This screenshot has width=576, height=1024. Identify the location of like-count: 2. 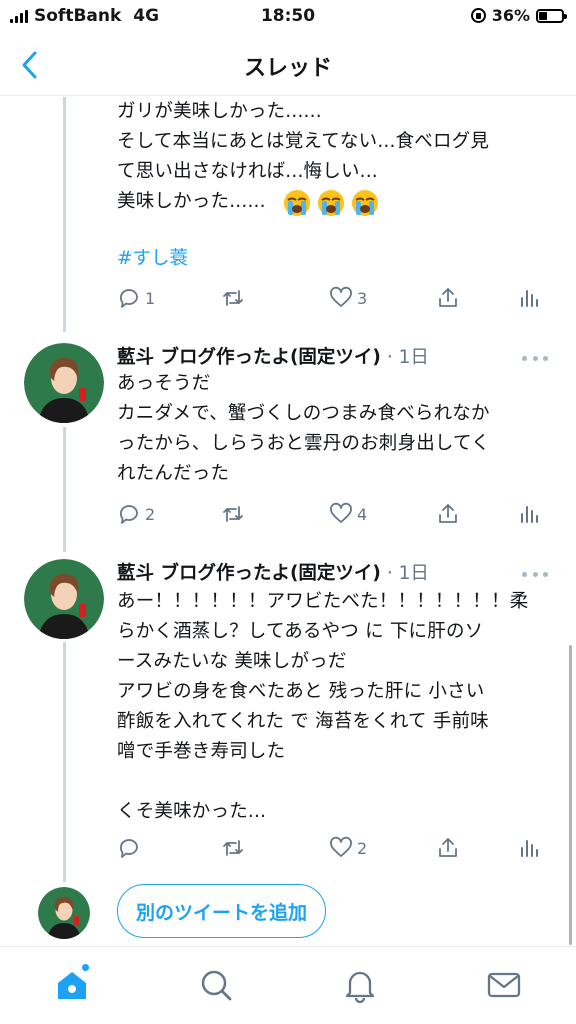
(362, 848).